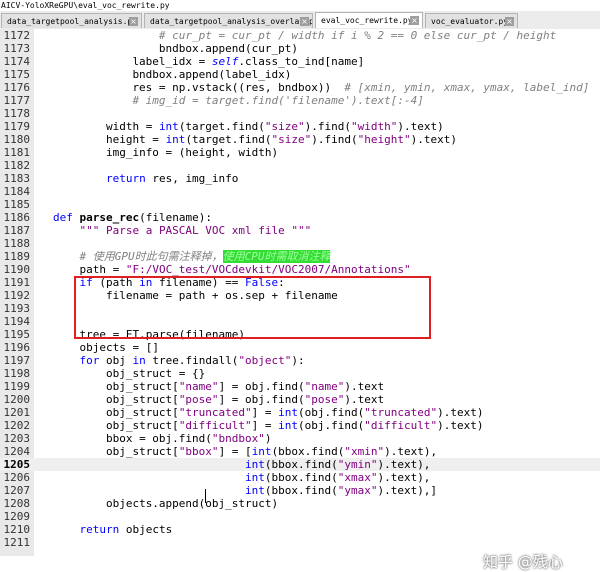  I want to click on tab-data-targetpool-analysis-overlap: data_targetpool_analysis_overlap.py ×, so click(228, 20).